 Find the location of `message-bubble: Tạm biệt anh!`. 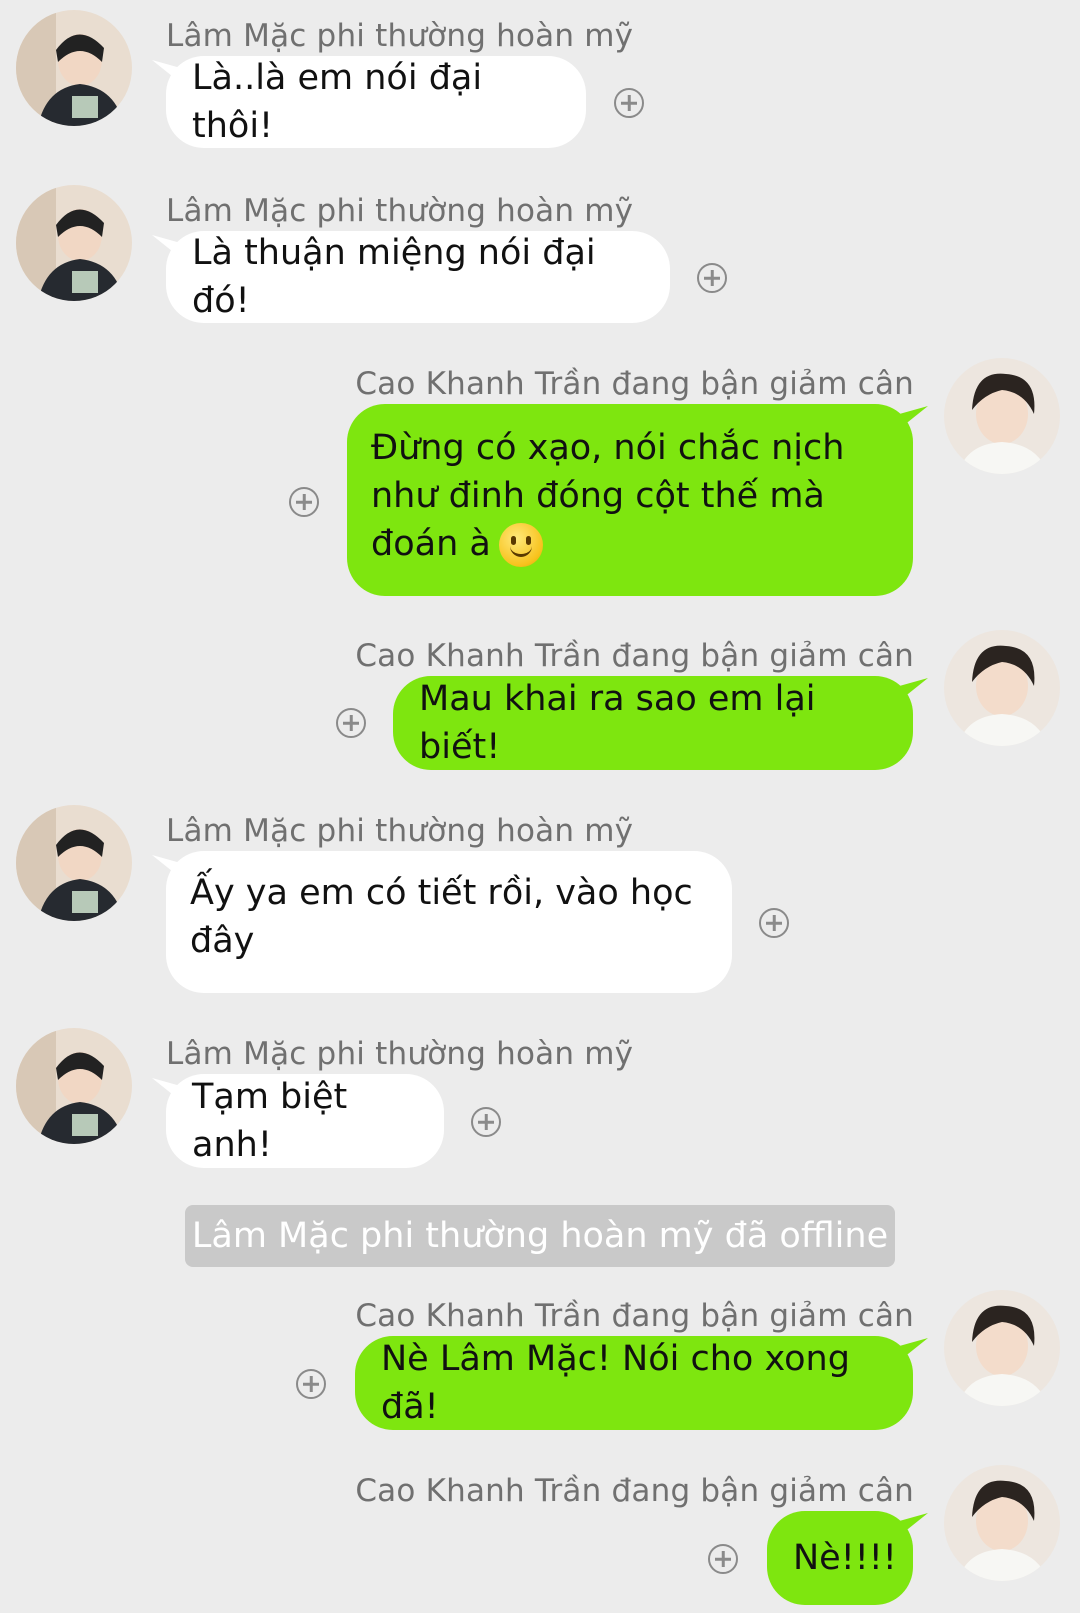

message-bubble: Tạm biệt anh! is located at coordinates (305, 1121).